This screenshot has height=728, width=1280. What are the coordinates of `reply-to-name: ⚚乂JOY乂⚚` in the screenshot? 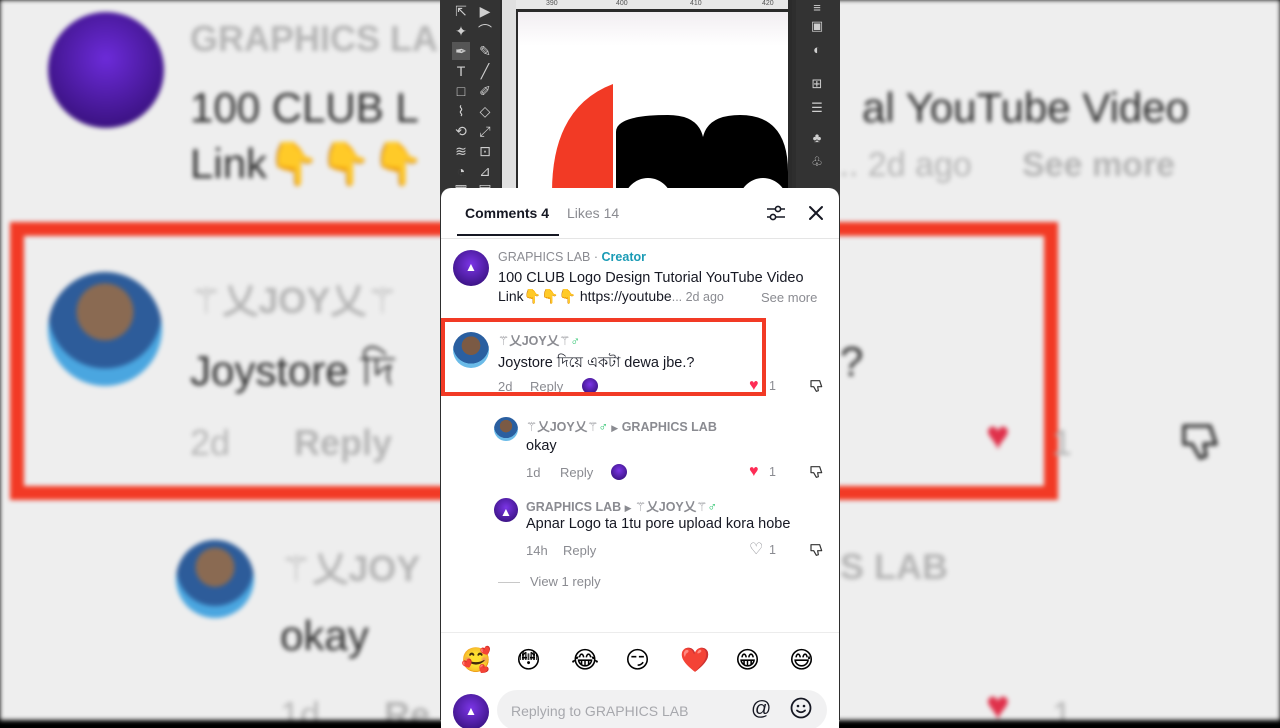 It's located at (671, 507).